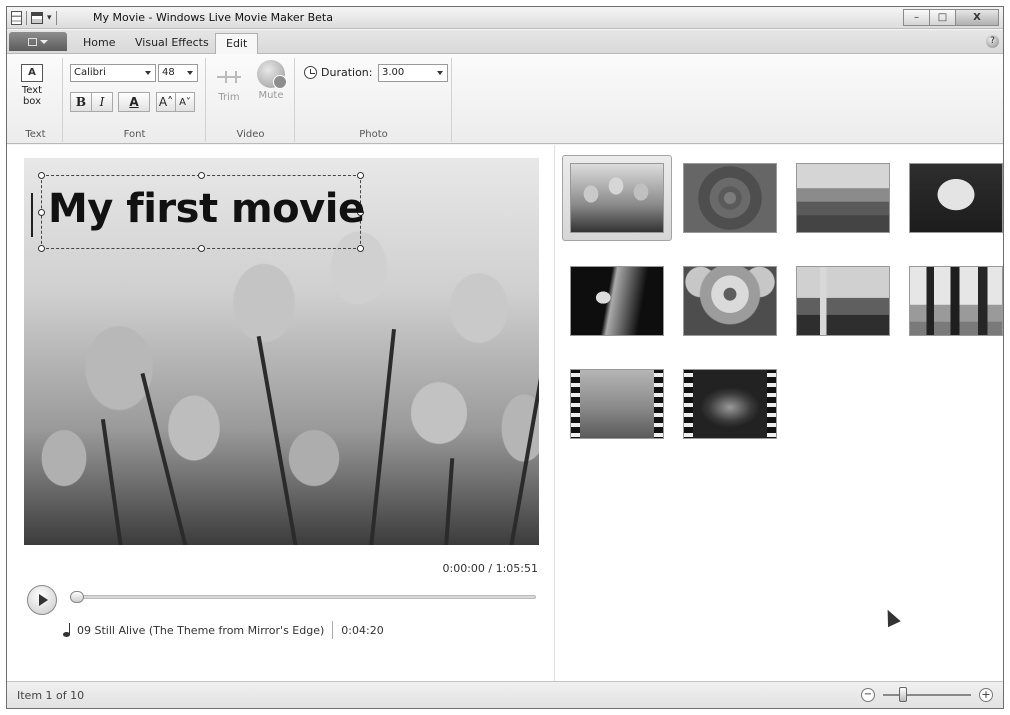  Describe the element at coordinates (505, 42) in the screenshot. I see `ribbon-tab-row: Home Visual Effects Edit ?` at that location.